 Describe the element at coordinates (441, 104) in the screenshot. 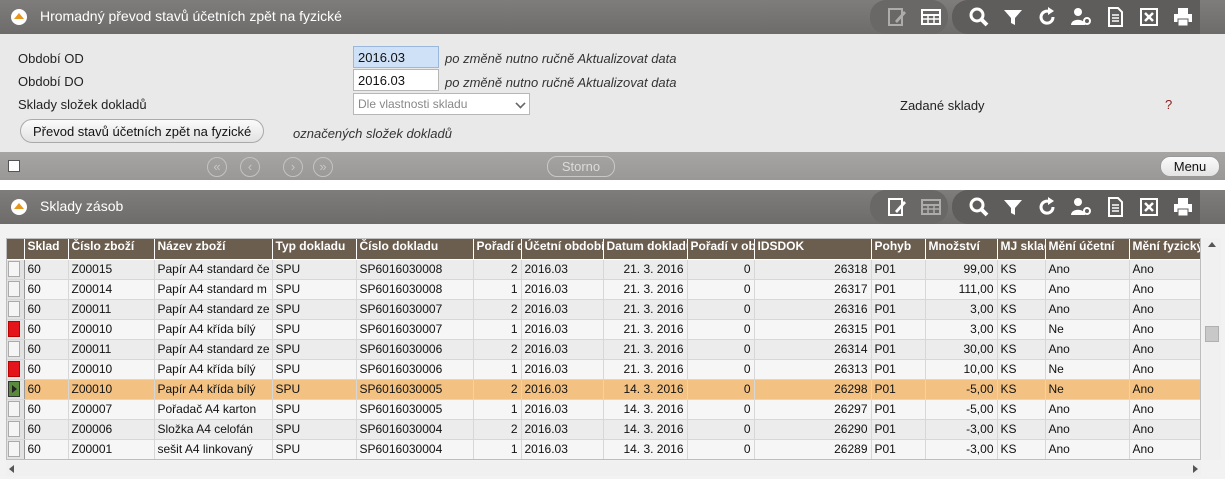

I see `sklady-select: Dle vlastnosti skladu` at that location.